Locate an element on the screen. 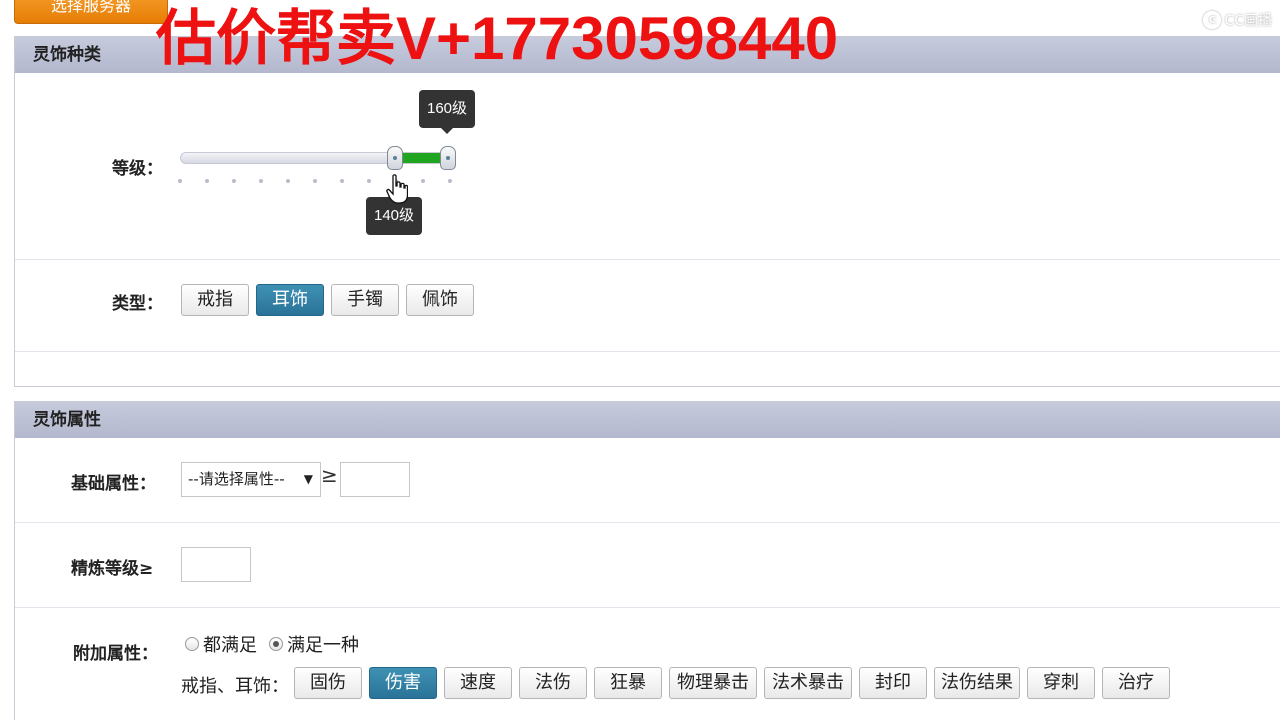 The image size is (1280, 720). radio-all-match: 都满足 is located at coordinates (221, 644).